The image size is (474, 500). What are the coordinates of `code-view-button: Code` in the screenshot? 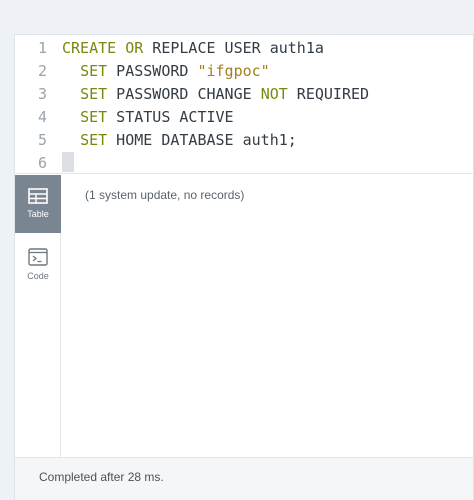 It's located at (38, 264).